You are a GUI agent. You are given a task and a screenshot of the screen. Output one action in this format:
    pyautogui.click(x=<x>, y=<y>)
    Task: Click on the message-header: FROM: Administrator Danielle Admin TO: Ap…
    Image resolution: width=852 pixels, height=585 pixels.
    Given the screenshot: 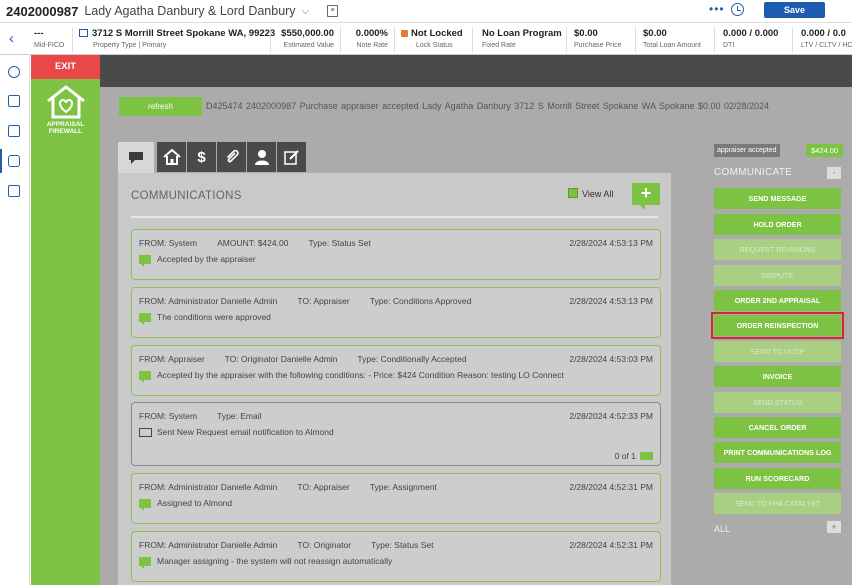 What is the action you would take?
    pyautogui.click(x=298, y=487)
    